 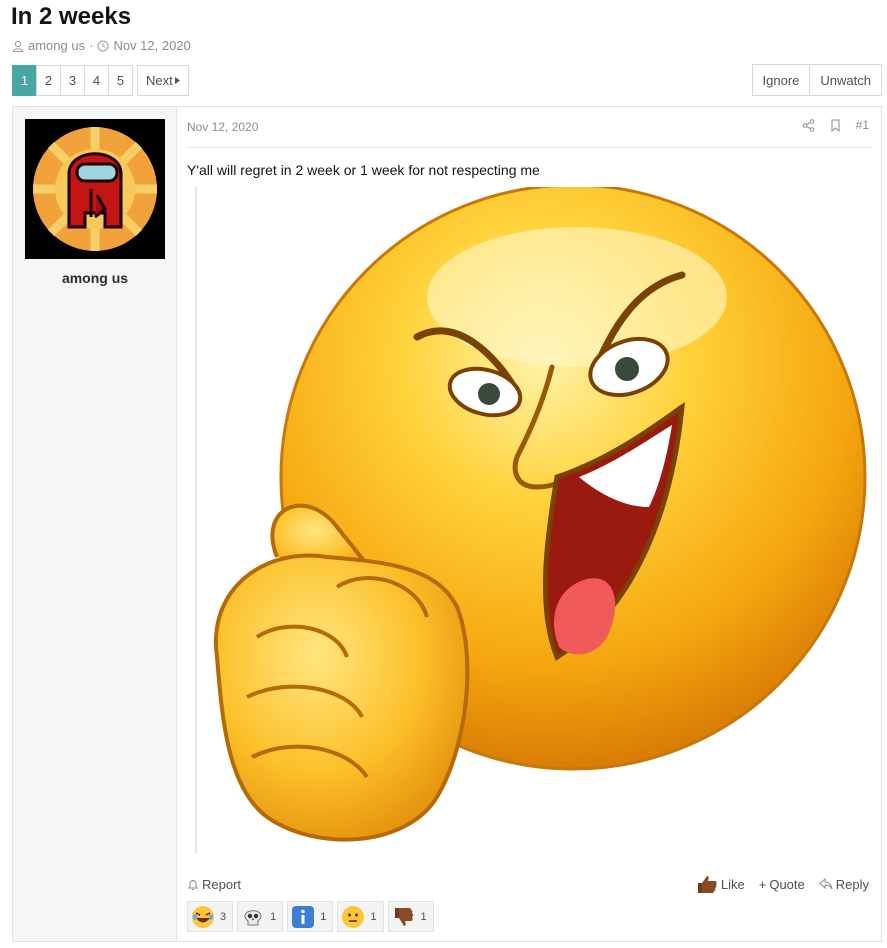 What do you see at coordinates (852, 884) in the screenshot?
I see `reply-label: Reply` at bounding box center [852, 884].